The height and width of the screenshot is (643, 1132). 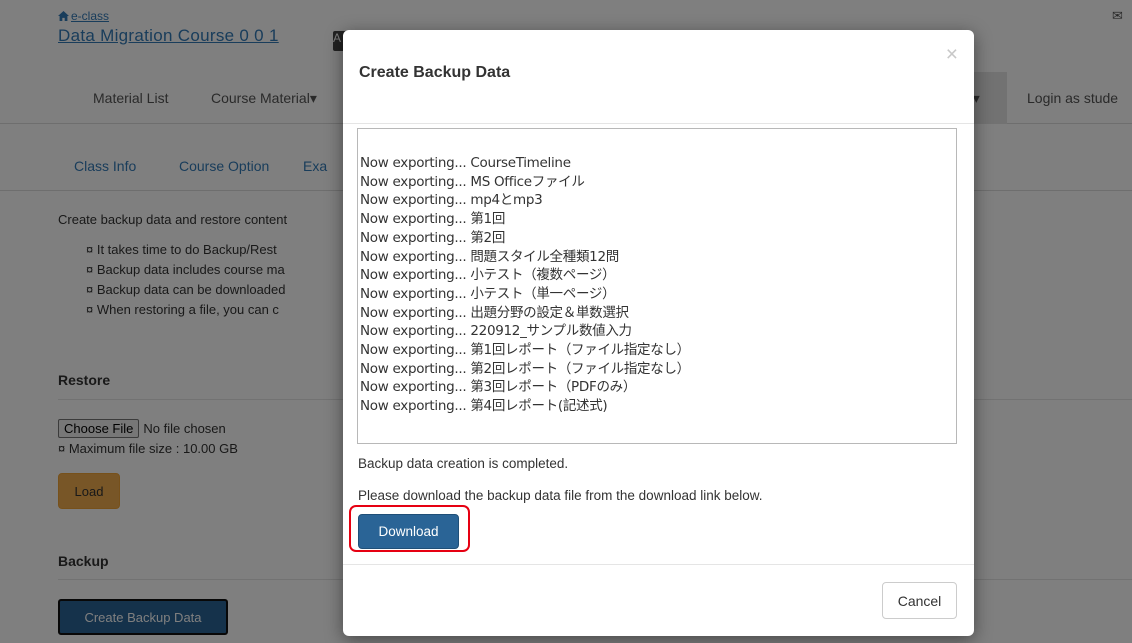 What do you see at coordinates (451, 200) in the screenshot?
I see `log-line: Now exporting... mp4とmp3` at bounding box center [451, 200].